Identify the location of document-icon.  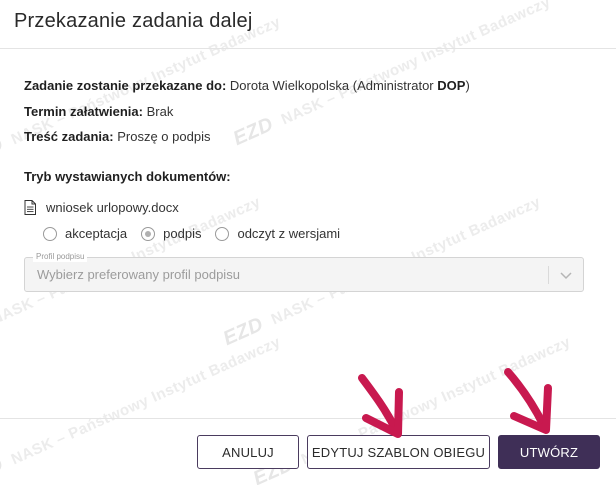
(30, 207).